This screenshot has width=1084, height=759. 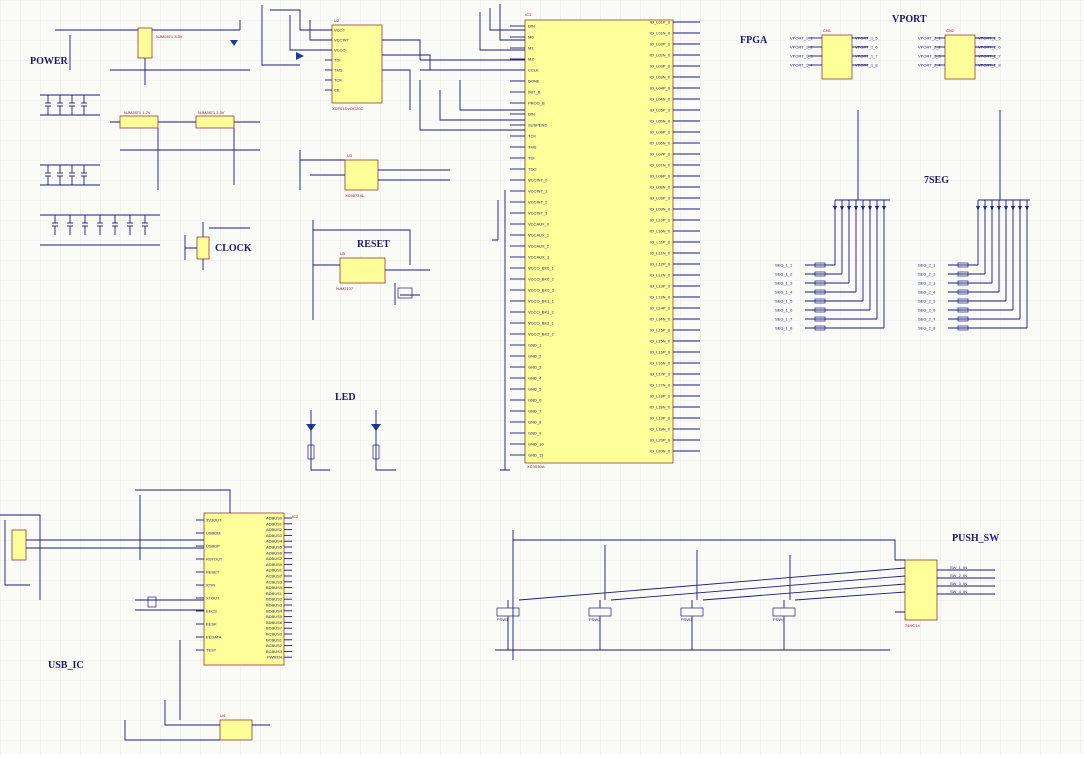 I want to click on fpga-left-pin-label: GND_4, so click(x=535, y=378).